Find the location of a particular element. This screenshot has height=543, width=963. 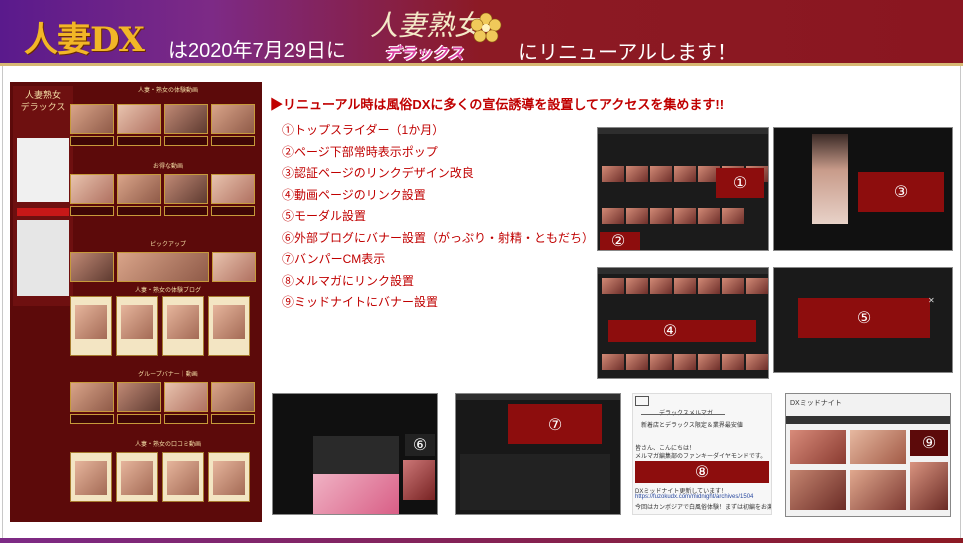

marker-number: ② is located at coordinates (618, 240).